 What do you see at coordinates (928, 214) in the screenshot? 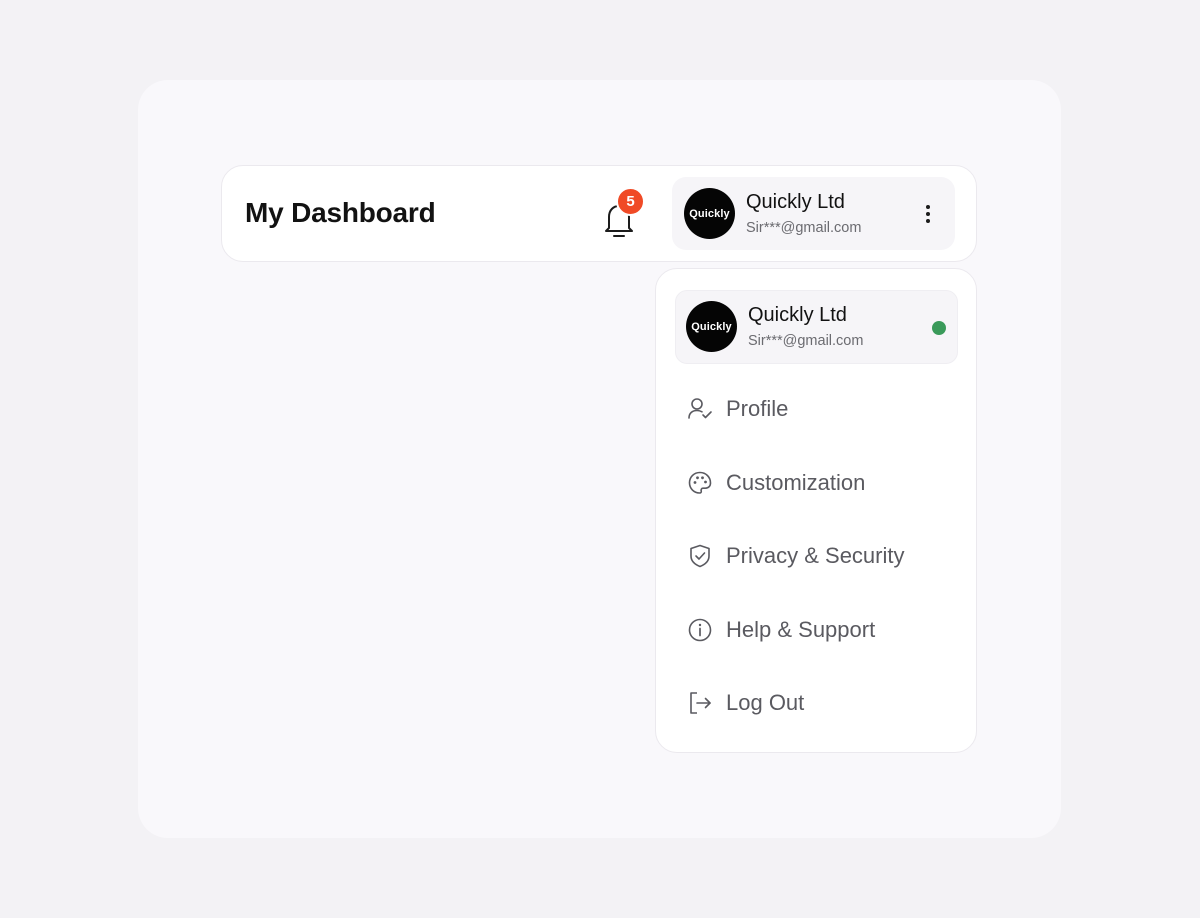
I see `more-options-icon` at bounding box center [928, 214].